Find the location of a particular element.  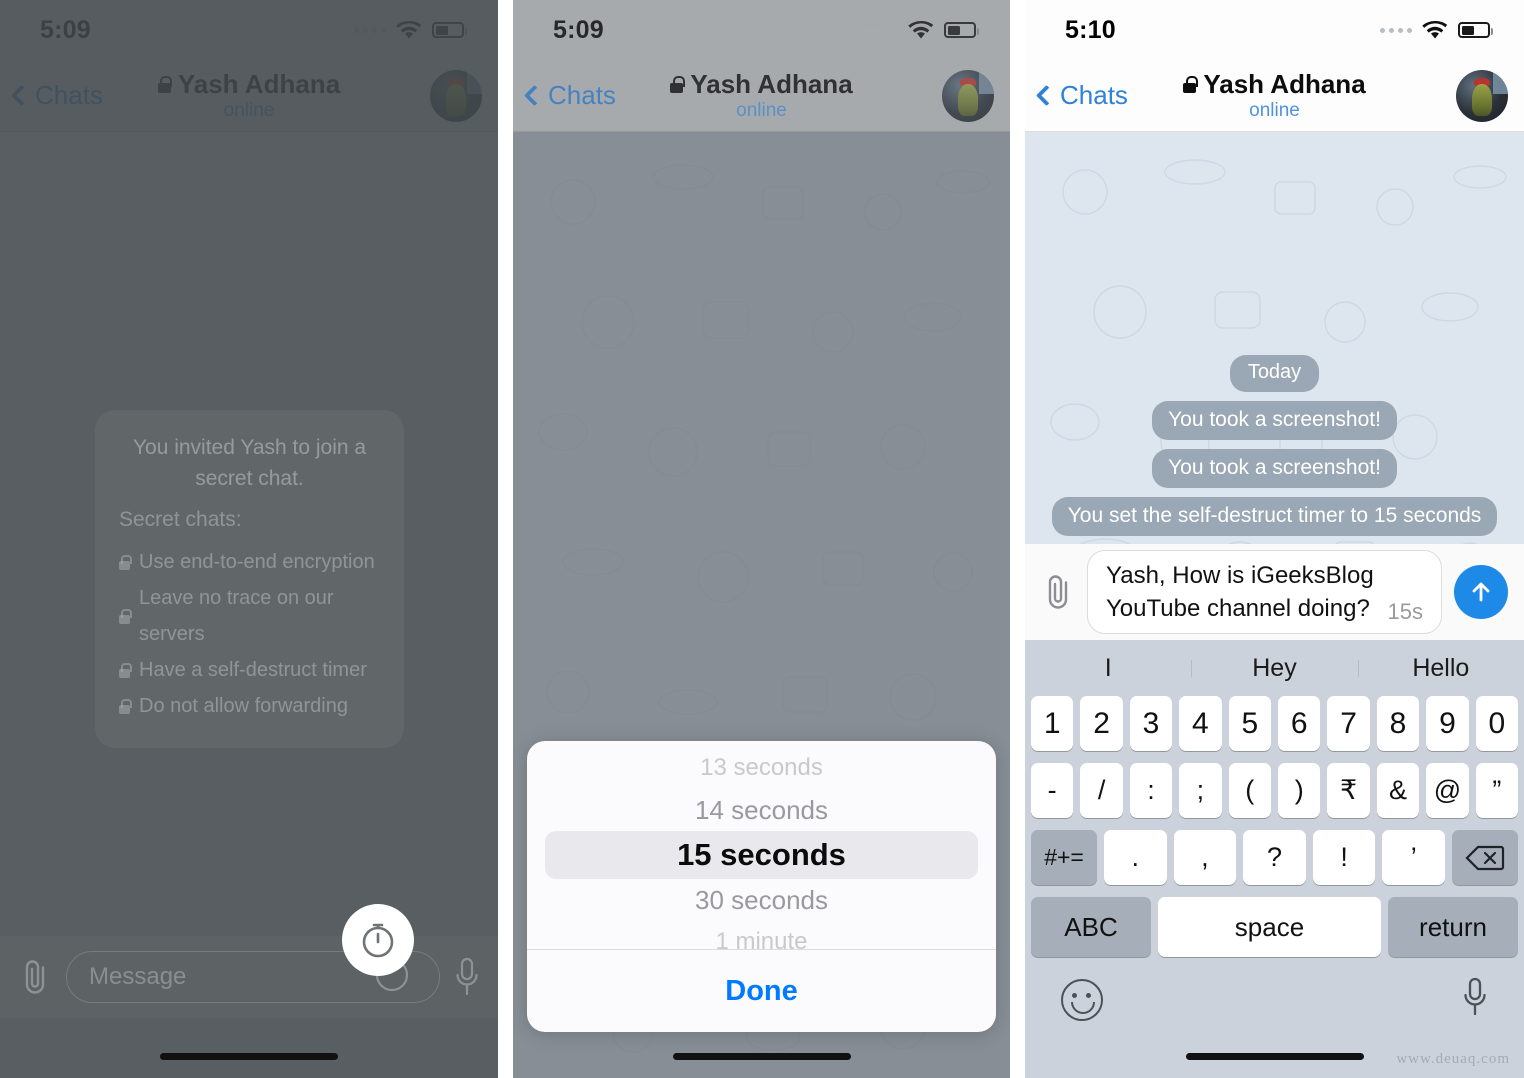

secret-feature-label: Use end-to-end encryption is located at coordinates (257, 562).